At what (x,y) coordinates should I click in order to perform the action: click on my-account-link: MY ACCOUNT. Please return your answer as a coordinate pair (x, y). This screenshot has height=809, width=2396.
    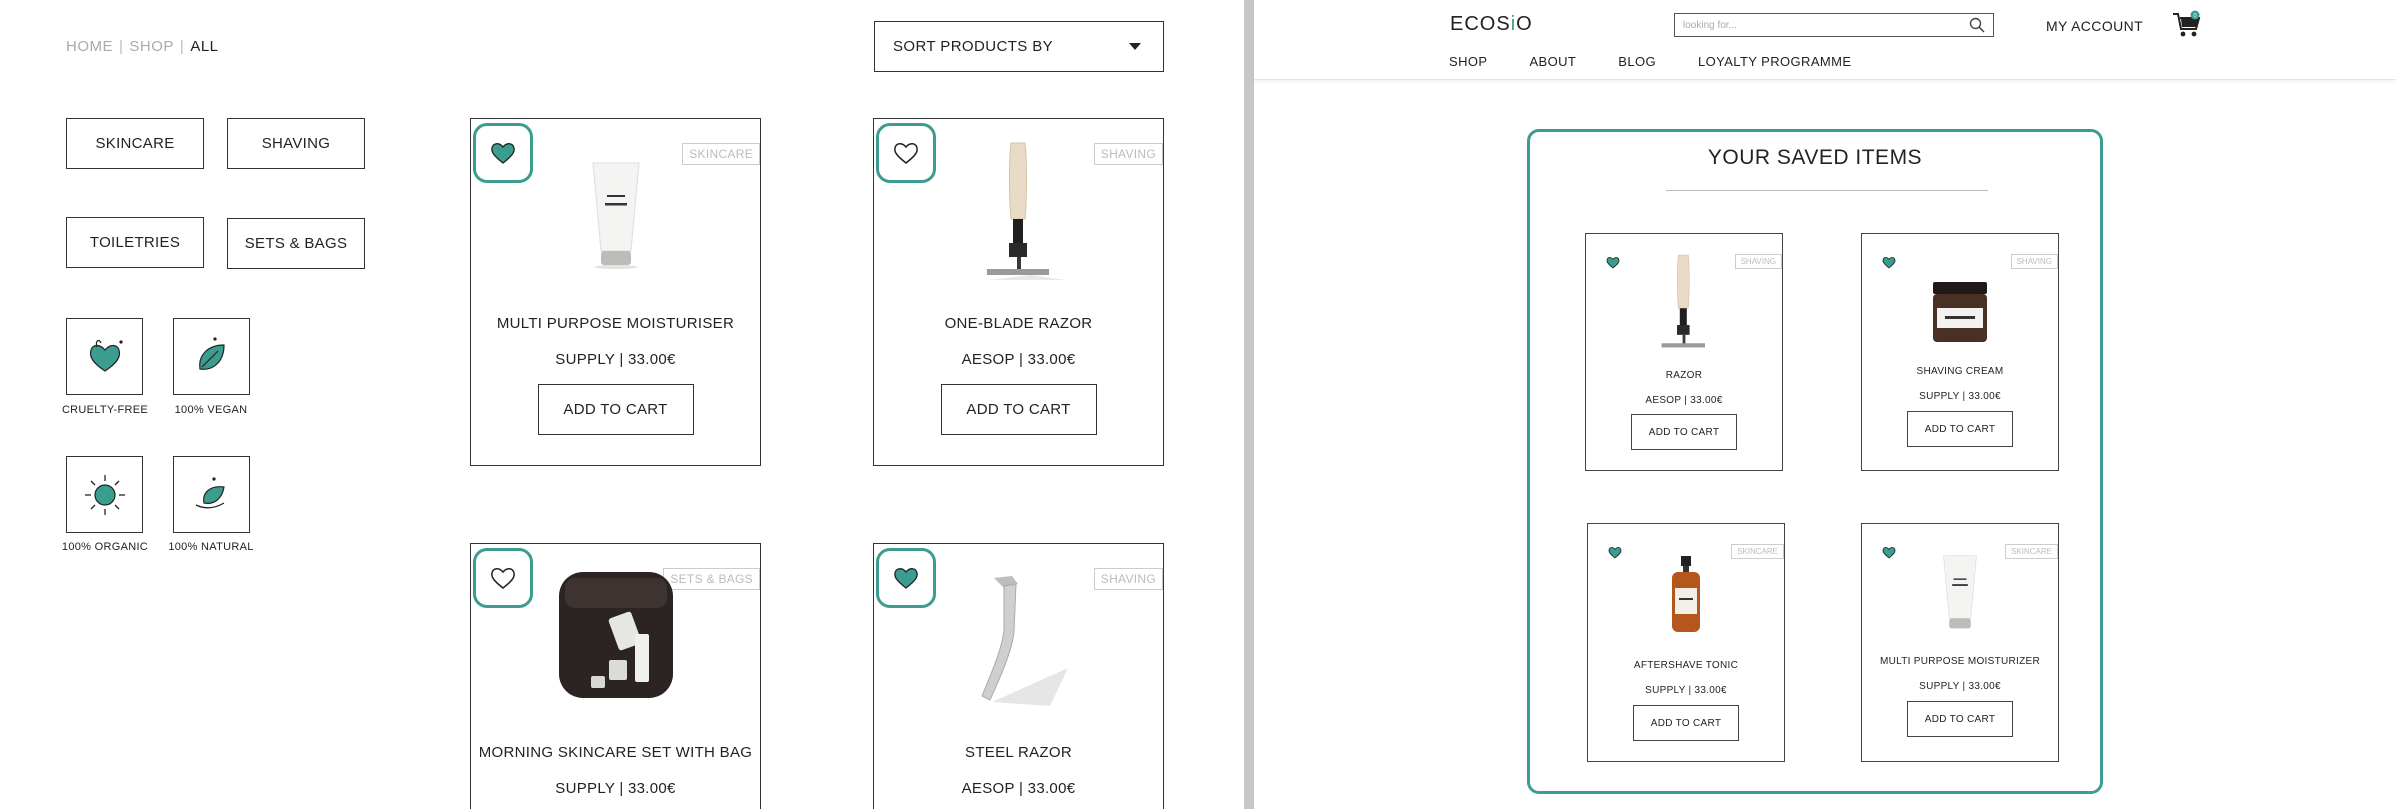
    Looking at the image, I should click on (2094, 26).